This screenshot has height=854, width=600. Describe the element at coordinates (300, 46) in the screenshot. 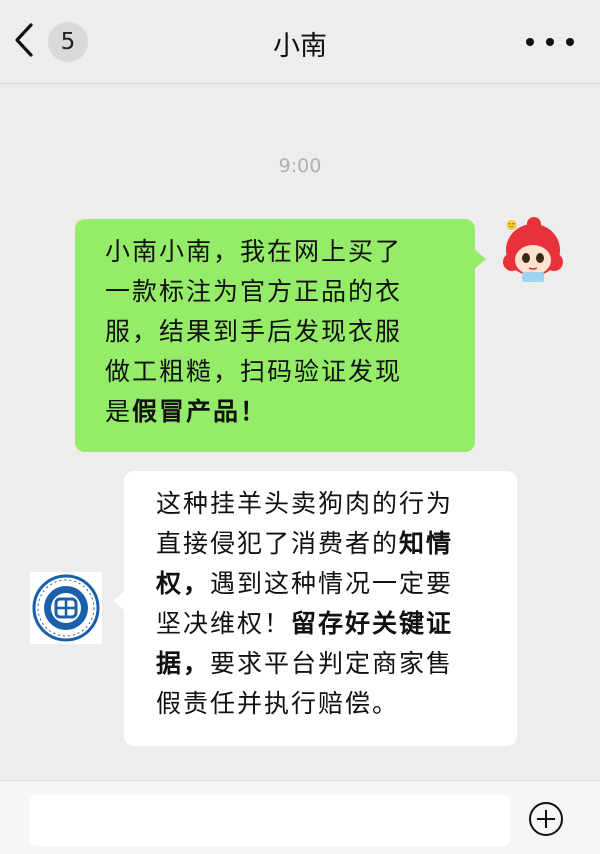

I see `chat-title: 小南` at that location.